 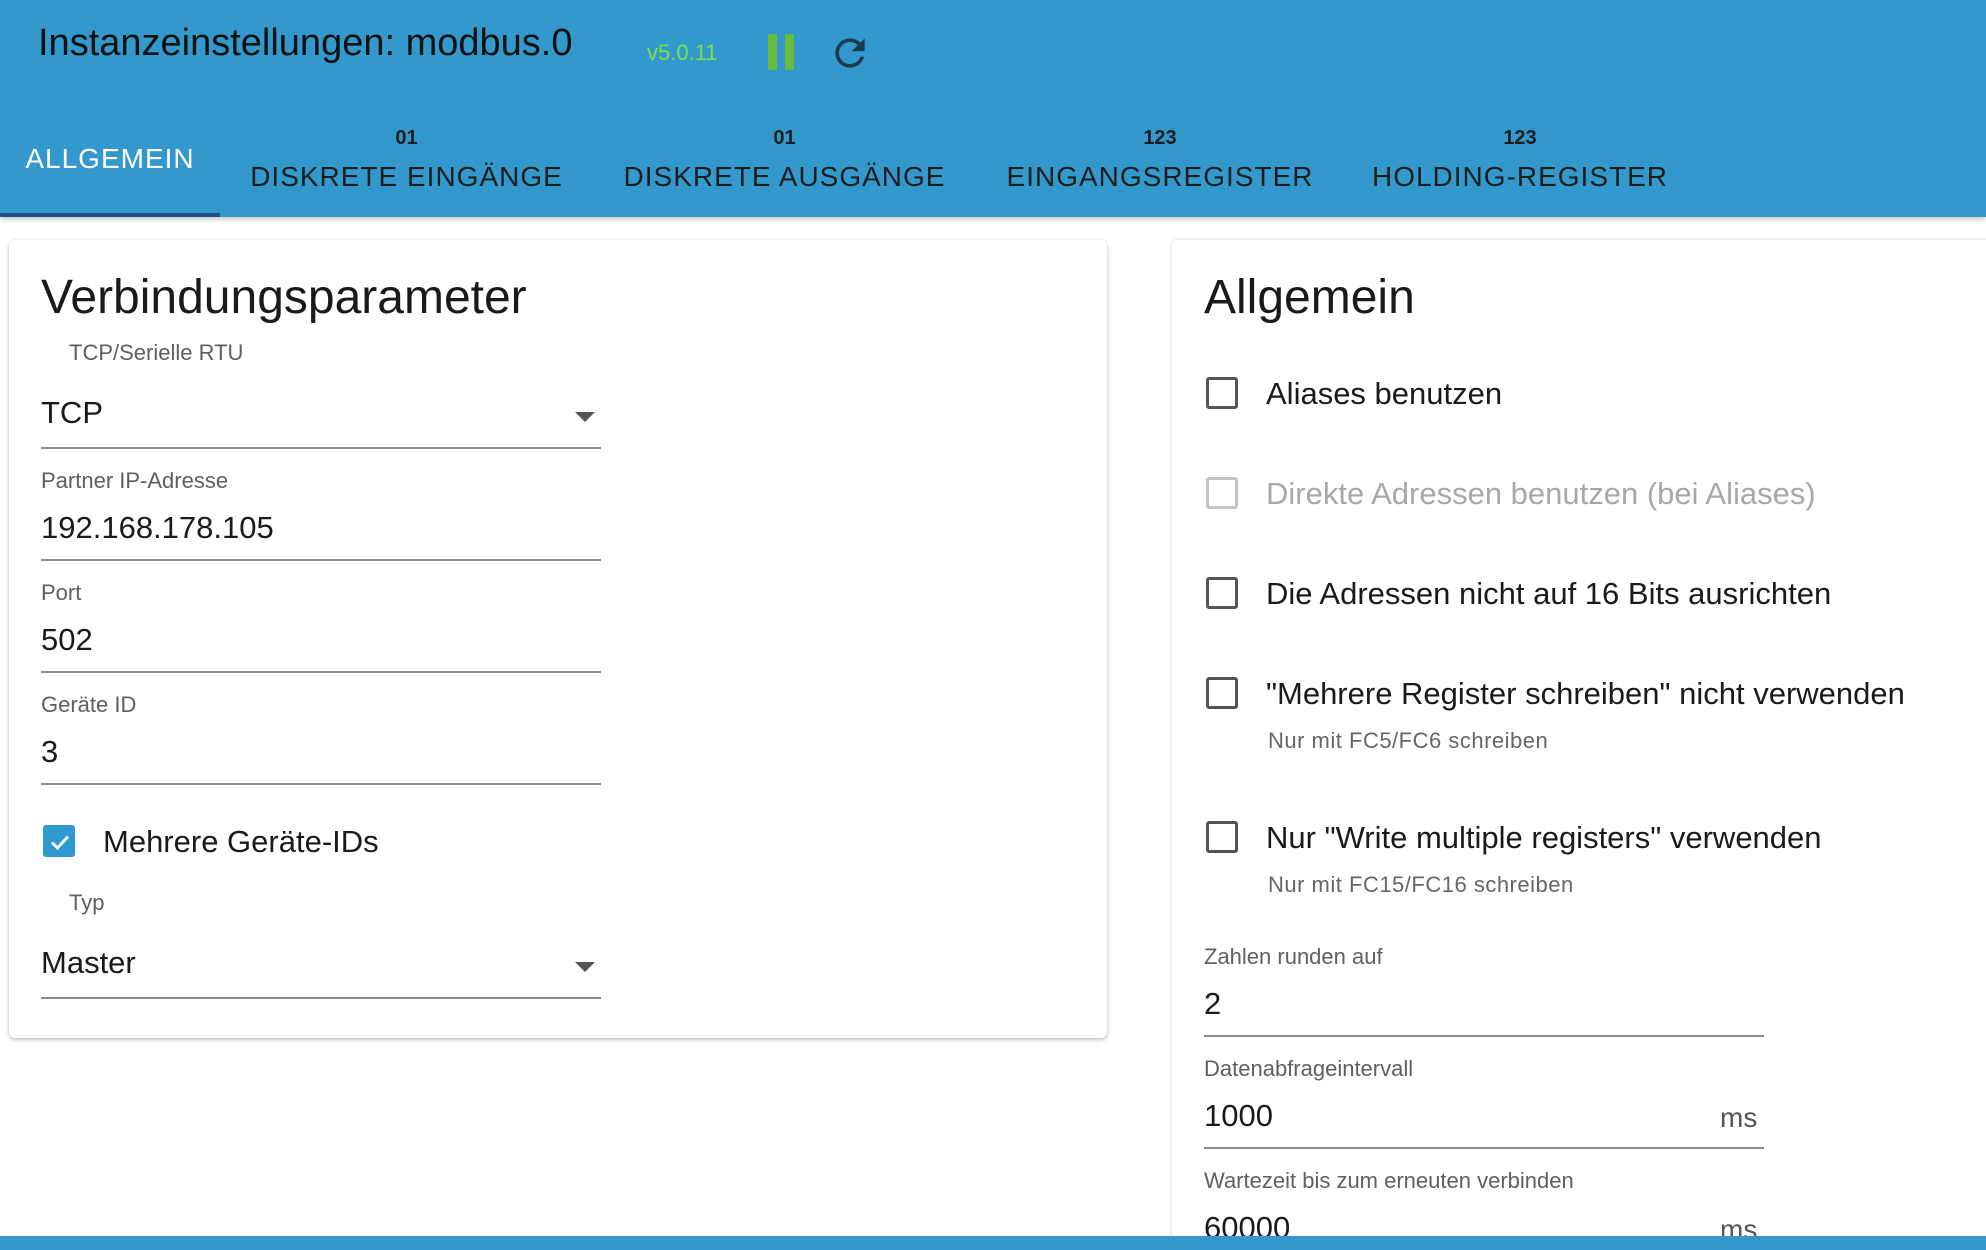 I want to click on type-select: Master, so click(x=326, y=965).